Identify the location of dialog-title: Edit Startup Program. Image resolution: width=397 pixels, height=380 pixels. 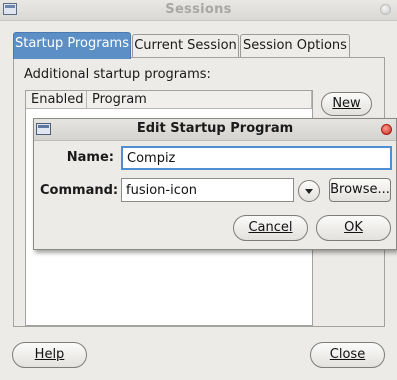
(215, 128).